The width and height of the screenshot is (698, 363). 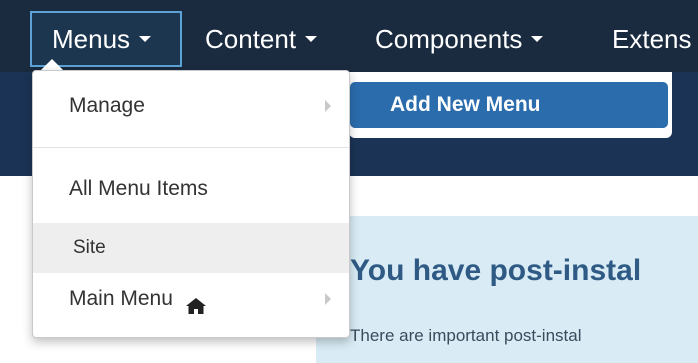 What do you see at coordinates (509, 105) in the screenshot?
I see `add-new-menu-button: Add New Menu` at bounding box center [509, 105].